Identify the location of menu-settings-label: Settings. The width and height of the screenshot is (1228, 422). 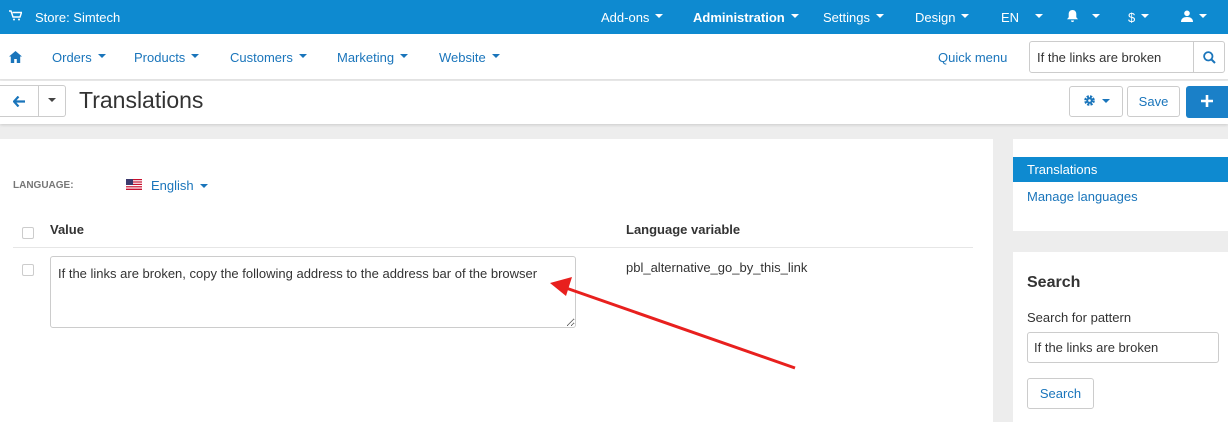
(846, 17).